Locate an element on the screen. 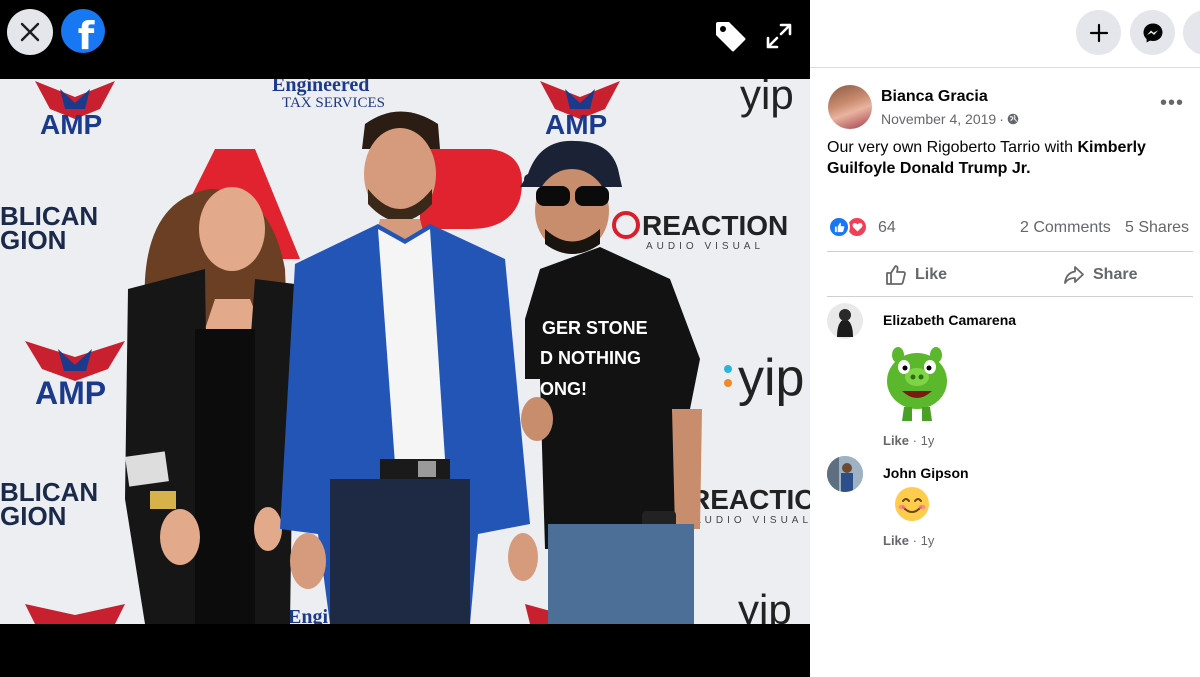  thumbs-up-icon is located at coordinates (896, 275).